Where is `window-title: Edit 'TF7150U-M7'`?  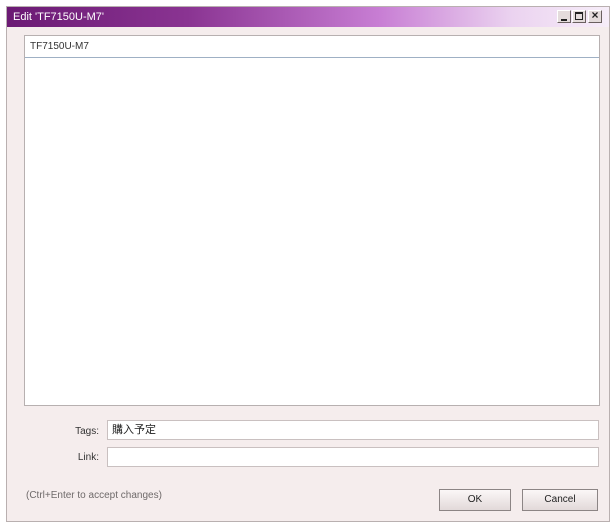
window-title: Edit 'TF7150U-M7' is located at coordinates (59, 17).